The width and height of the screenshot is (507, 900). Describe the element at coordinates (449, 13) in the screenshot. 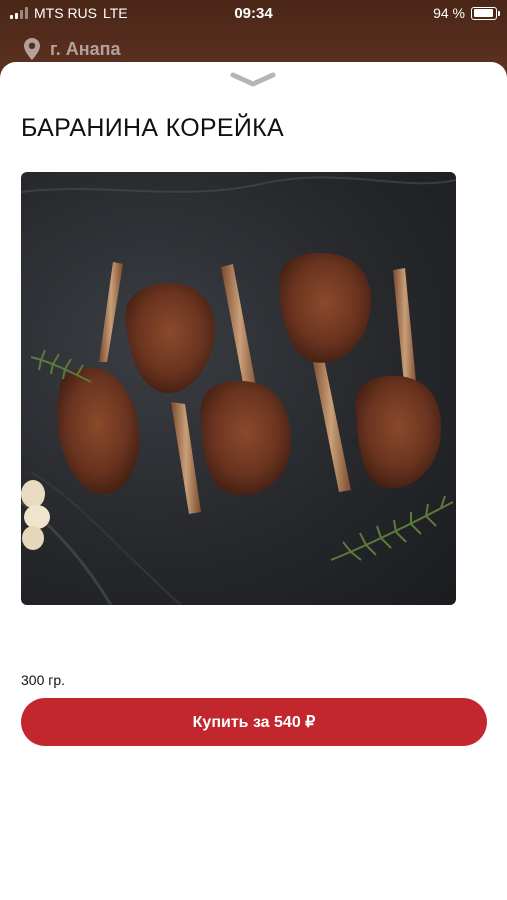

I see `battery-percent: 94 %` at that location.